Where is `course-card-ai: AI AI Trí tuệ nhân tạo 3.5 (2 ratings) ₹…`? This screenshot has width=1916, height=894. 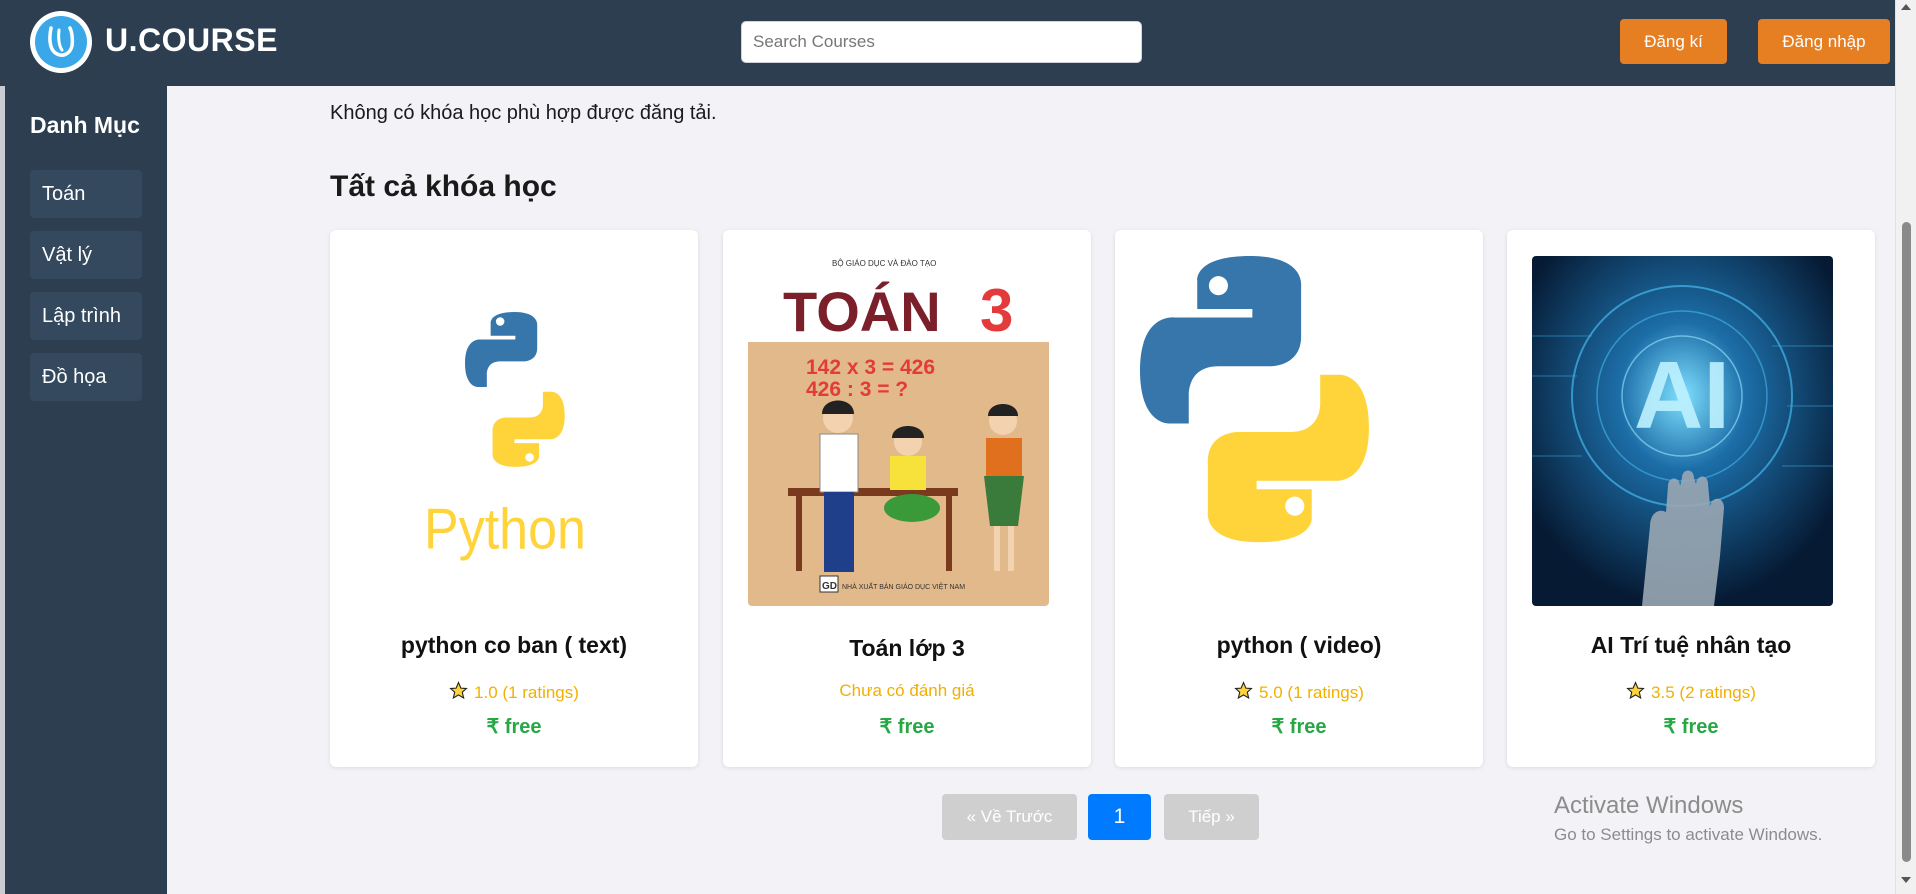
course-card-ai: AI AI Trí tuệ nhân tạo 3.5 (2 ratings) ₹… is located at coordinates (1691, 498).